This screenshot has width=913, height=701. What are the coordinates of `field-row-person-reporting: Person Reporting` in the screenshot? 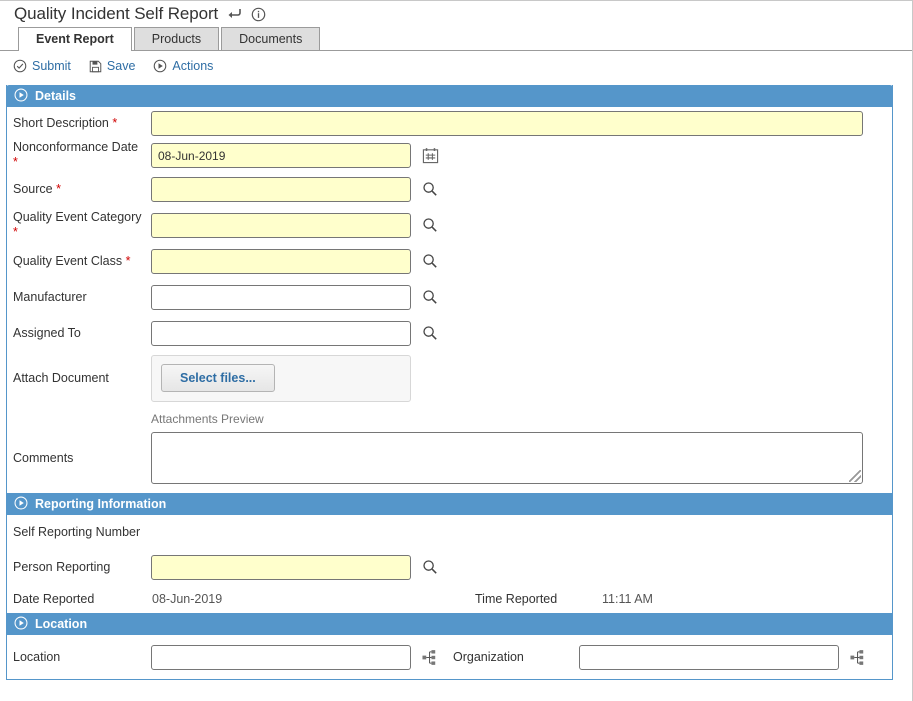 It's located at (449, 567).